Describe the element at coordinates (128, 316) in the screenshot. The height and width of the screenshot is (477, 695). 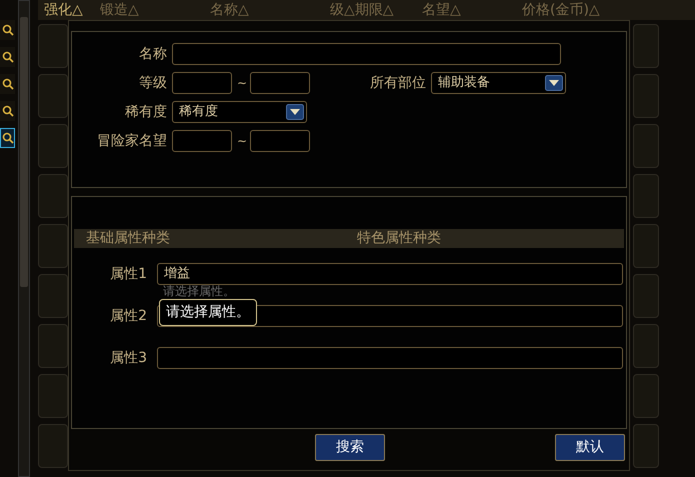
I see `field-label: 属性2` at that location.